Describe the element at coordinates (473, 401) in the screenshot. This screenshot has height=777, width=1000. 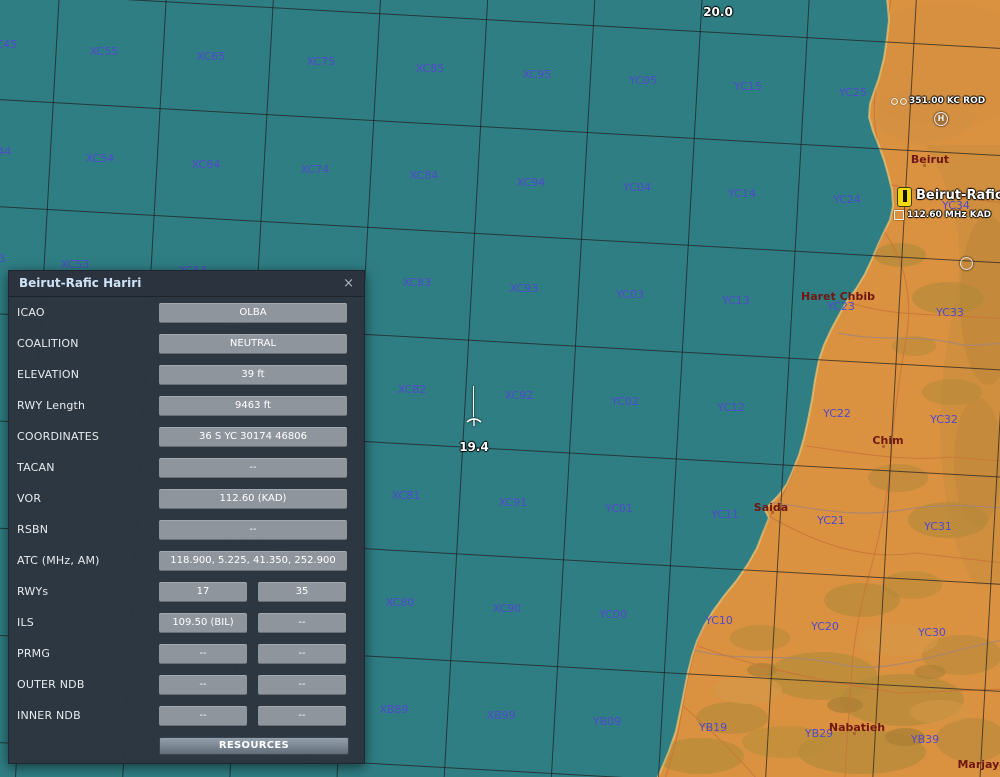
I see `map-cursor-line` at that location.